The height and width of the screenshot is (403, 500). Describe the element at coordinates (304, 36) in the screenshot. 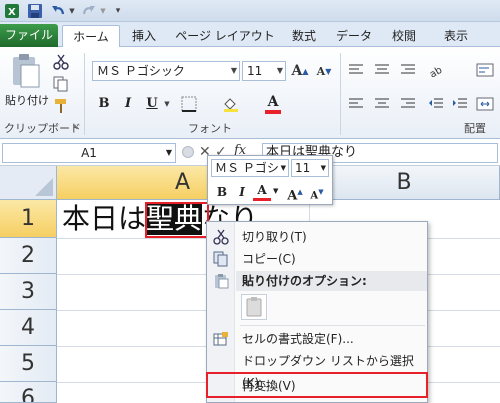

I see `tab-formulas: 数式` at that location.